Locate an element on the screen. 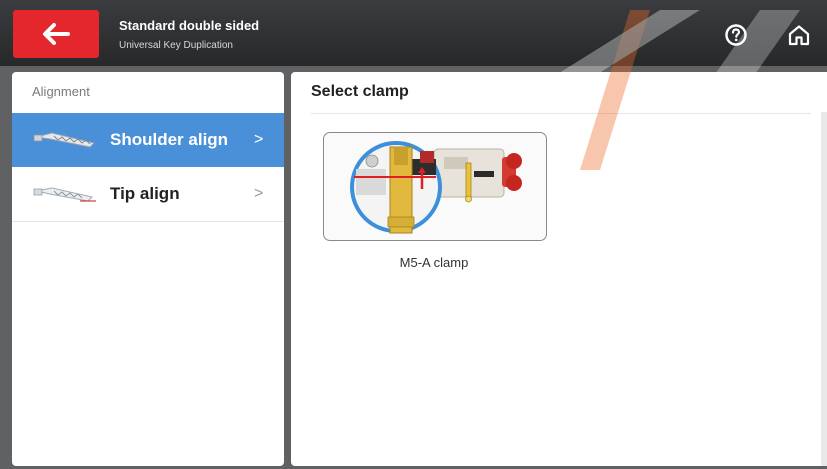 This screenshot has width=827, height=469. home-icon is located at coordinates (799, 35).